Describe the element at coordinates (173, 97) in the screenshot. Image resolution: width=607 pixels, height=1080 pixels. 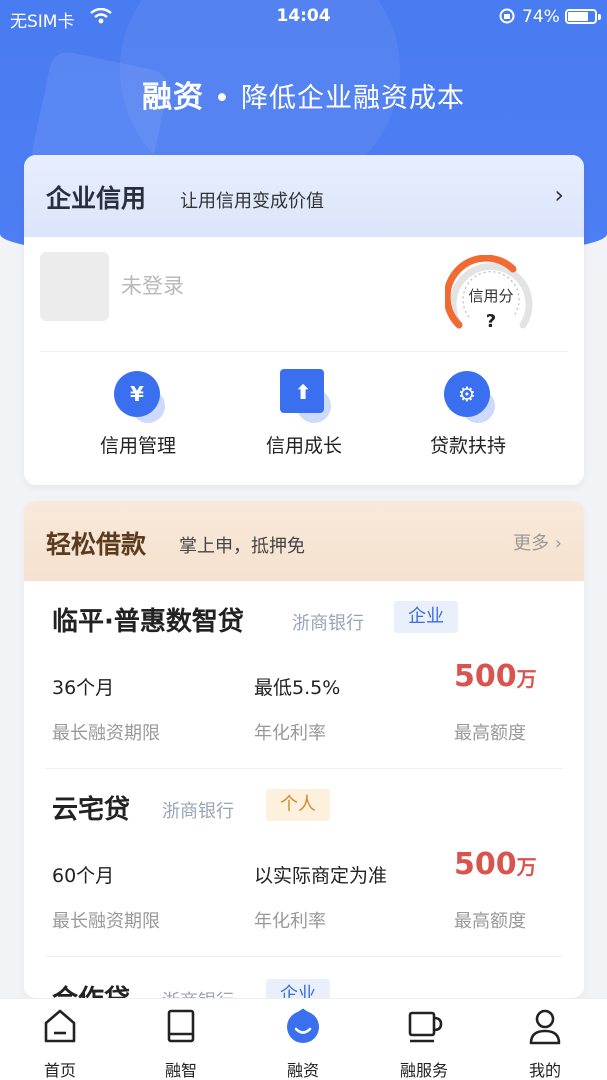
I see `title-main: 融资` at that location.